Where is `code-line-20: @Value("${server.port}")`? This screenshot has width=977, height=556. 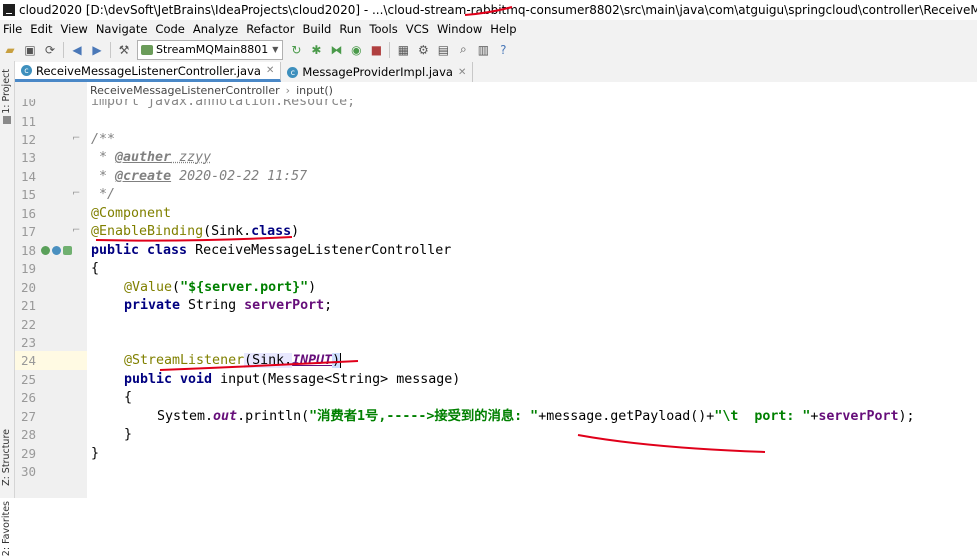 code-line-20: @Value("${server.port}") is located at coordinates (220, 288).